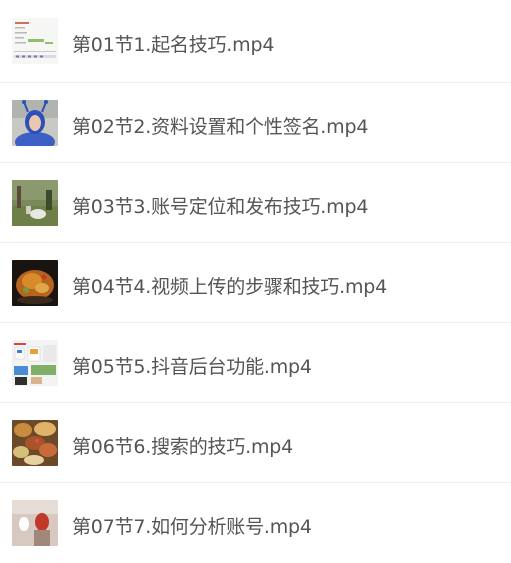  What do you see at coordinates (192, 365) in the screenshot?
I see `file-name: 第05节5.抖音后台功能.mp4` at bounding box center [192, 365].